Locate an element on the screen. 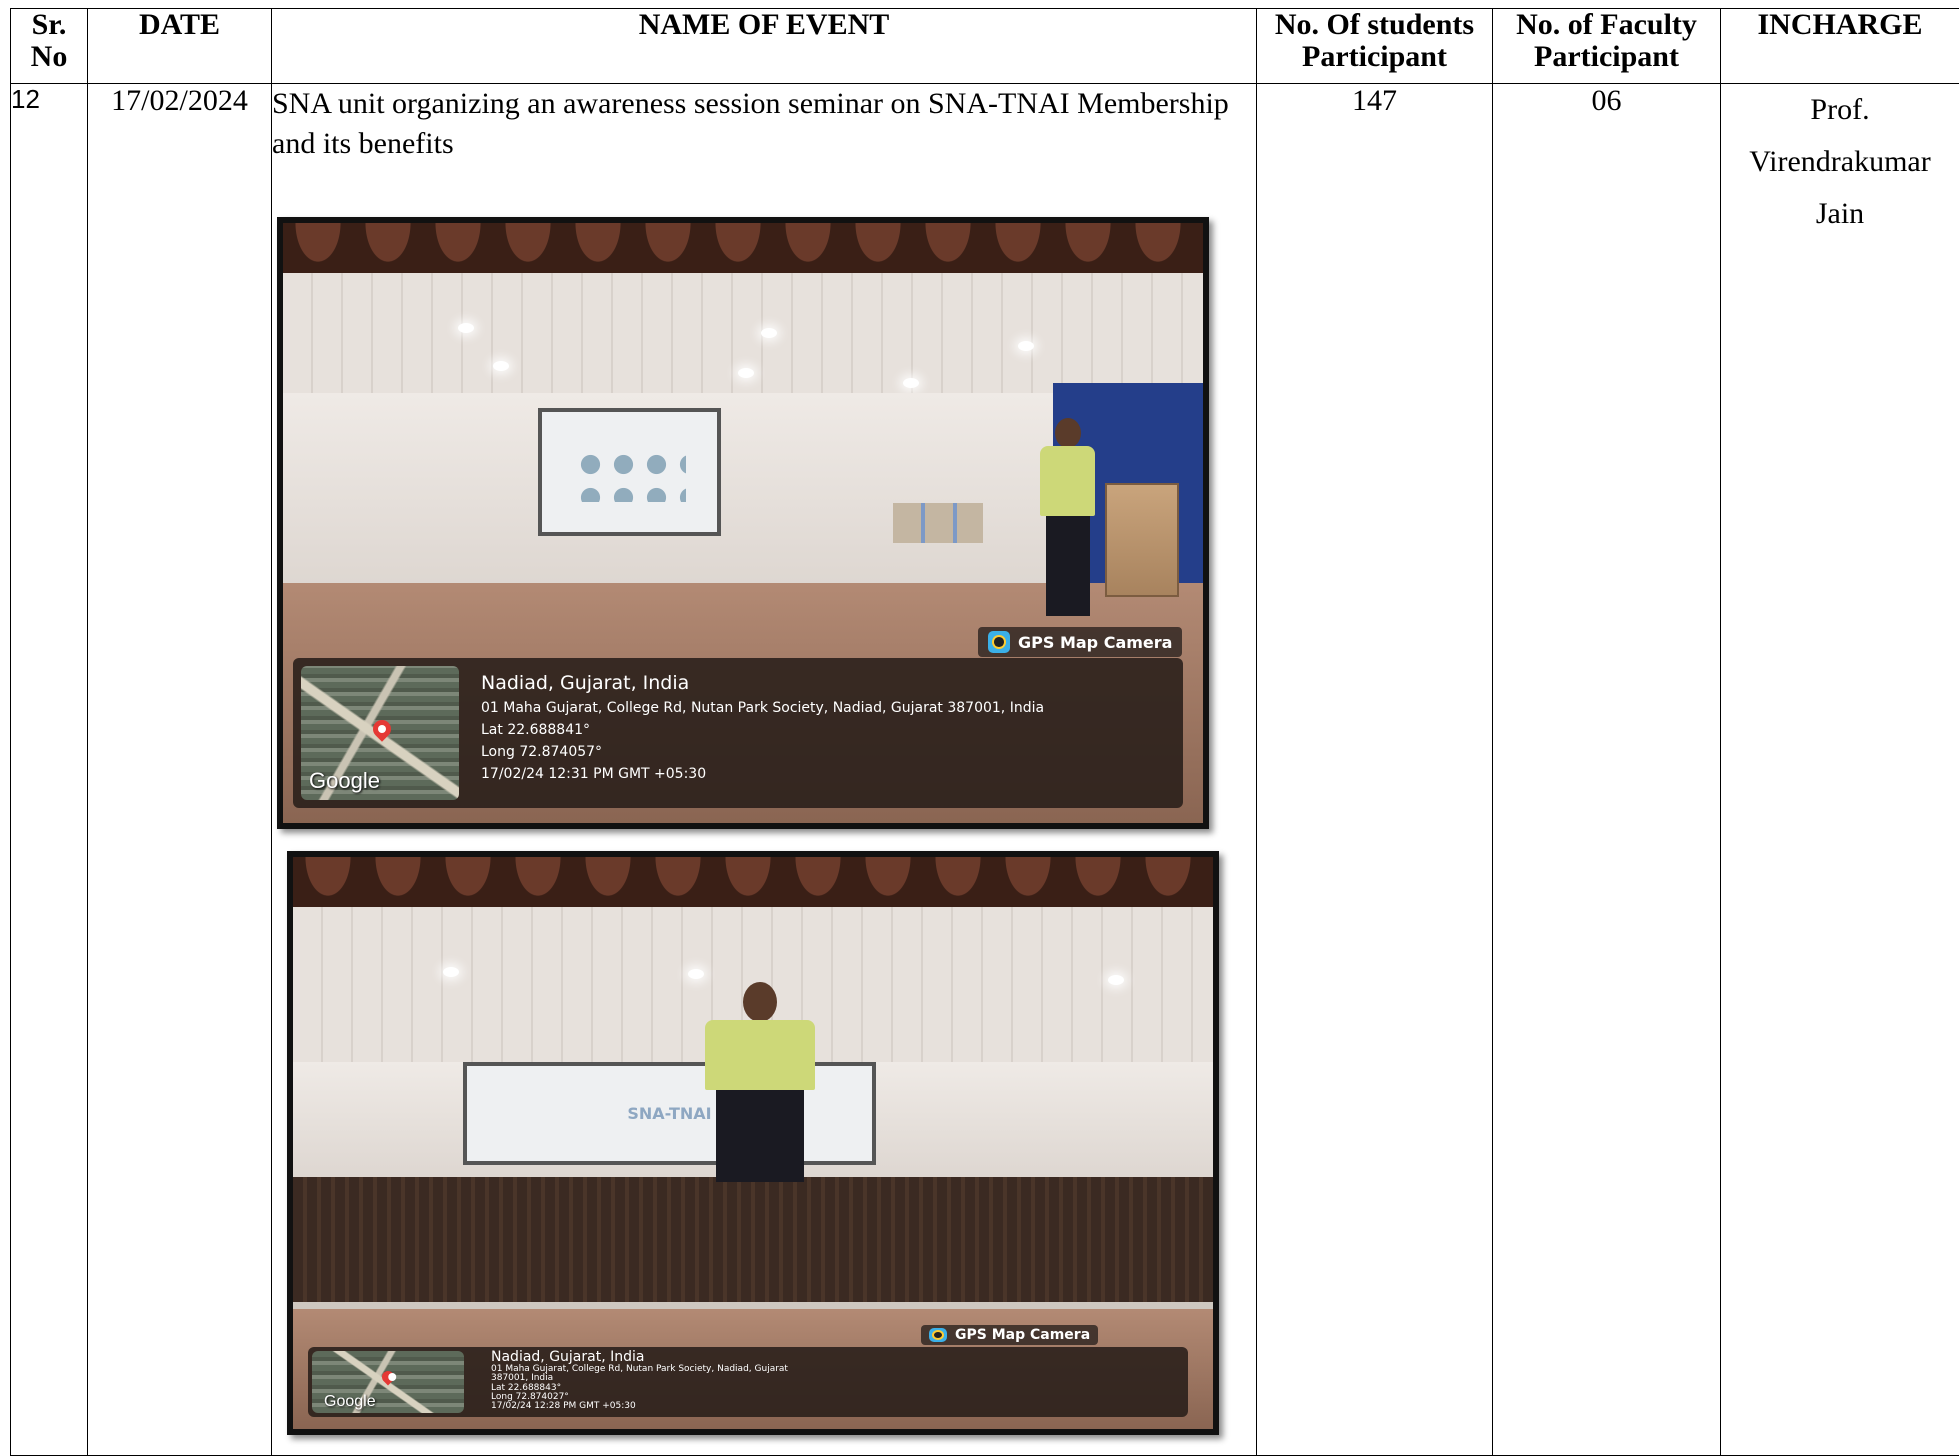 The width and height of the screenshot is (1959, 1456). header-incharge: INCHARGE is located at coordinates (1840, 46).